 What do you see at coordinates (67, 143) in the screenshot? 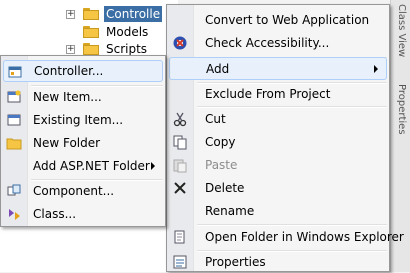
I see `menu-item-label: New Folder` at bounding box center [67, 143].